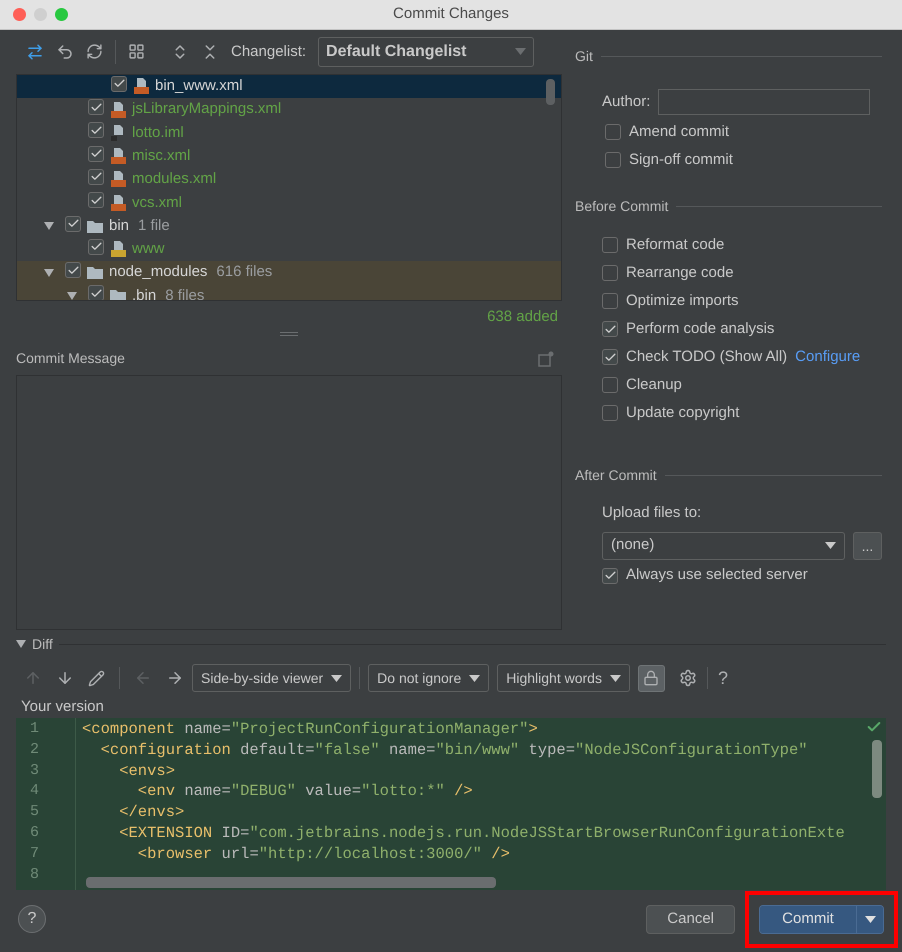  Describe the element at coordinates (707, 356) in the screenshot. I see `option-label: Check TODO (Show All)` at that location.